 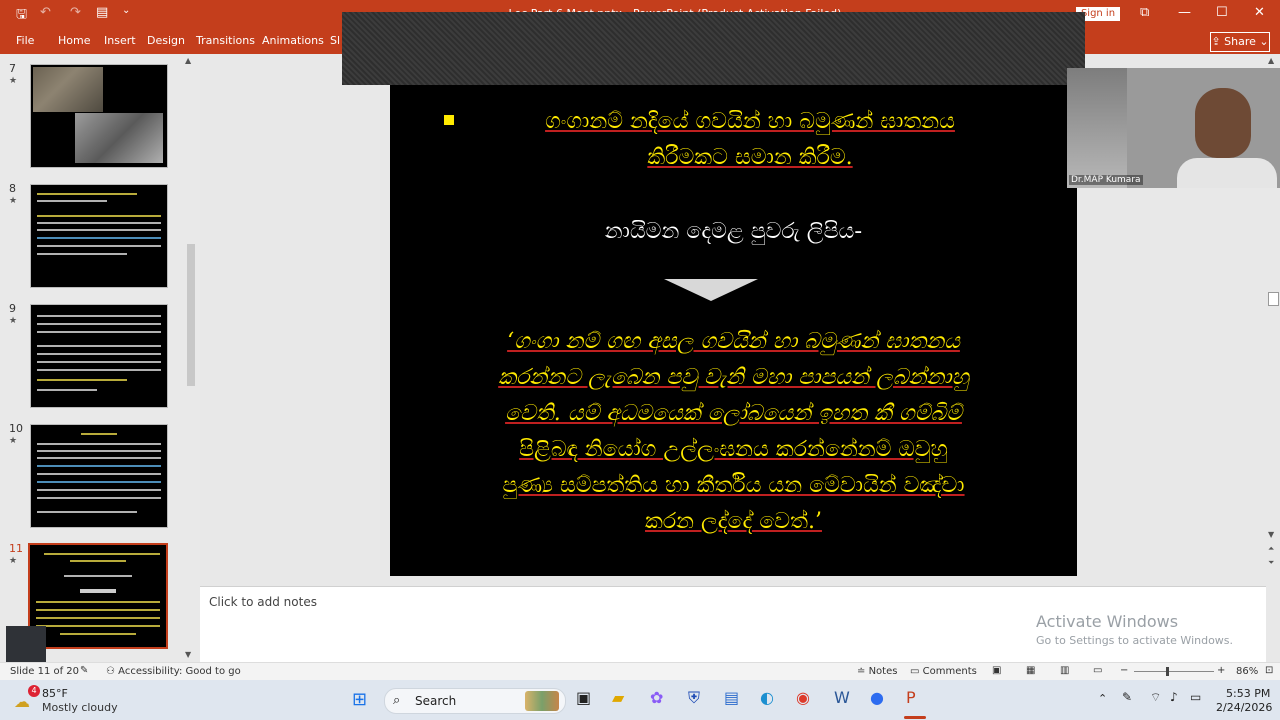 I want to click on task-view-icon: ▣, so click(x=583, y=697).